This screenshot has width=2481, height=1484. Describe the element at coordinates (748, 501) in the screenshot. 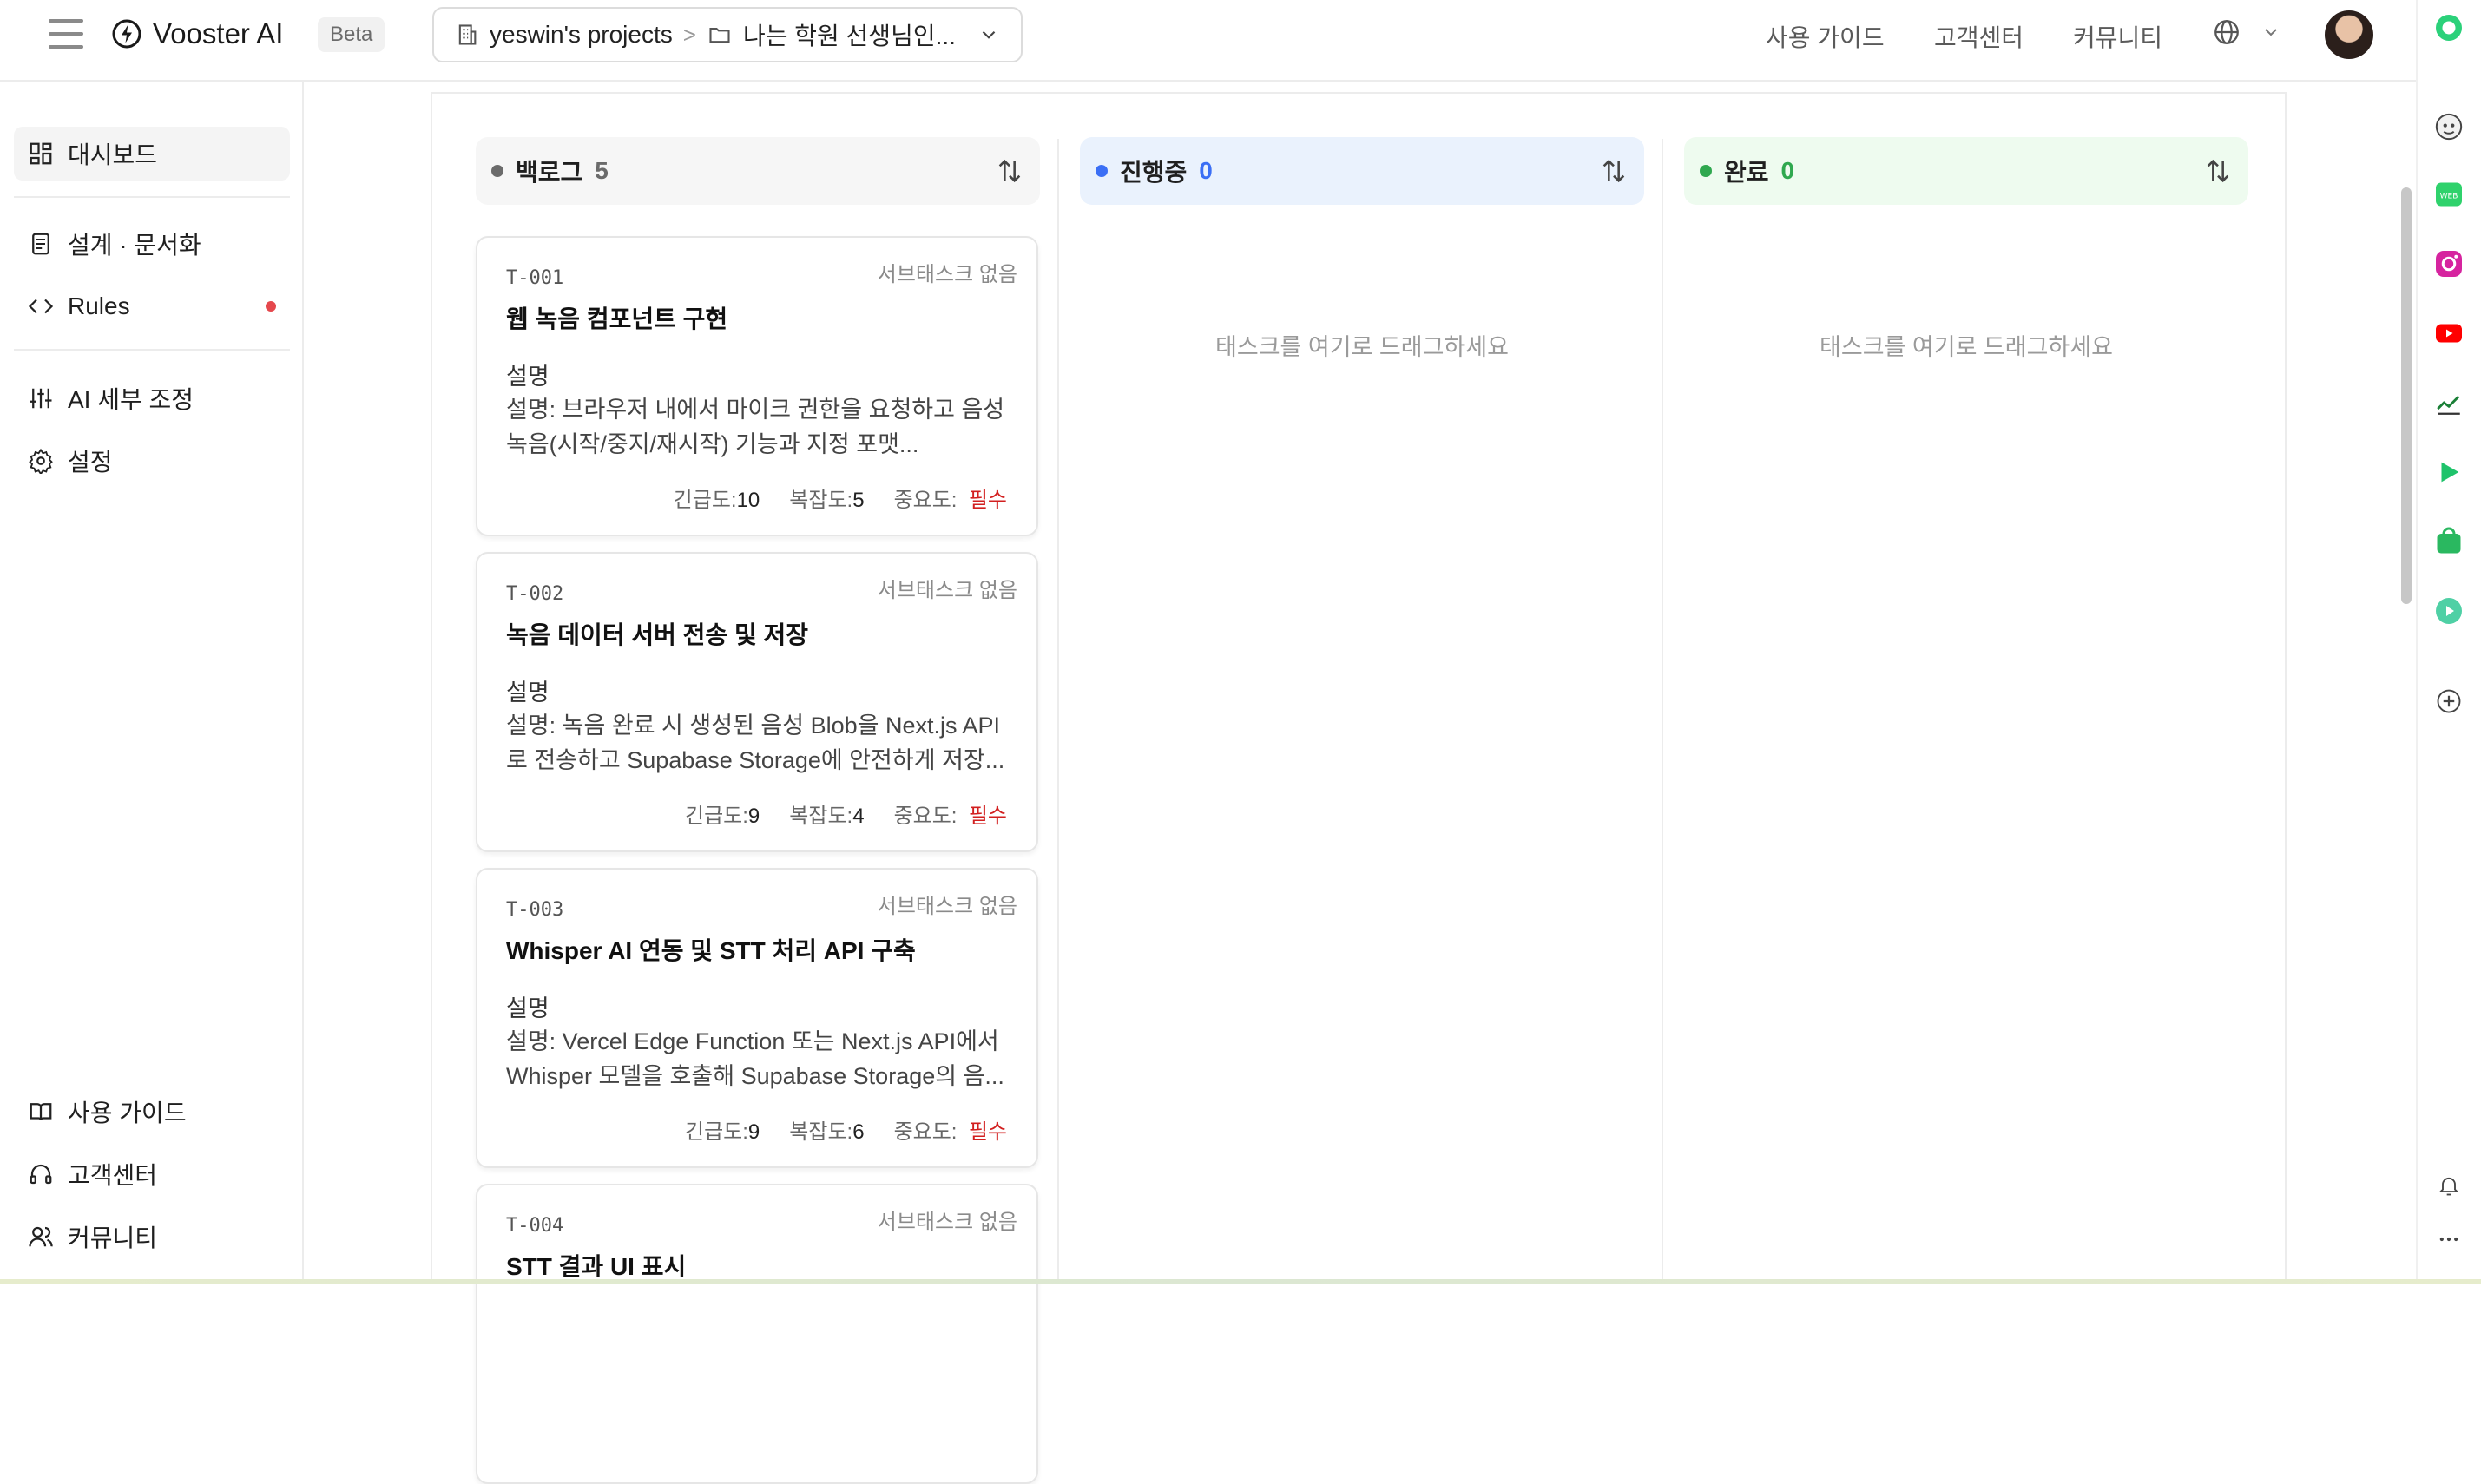

I see `urgency-value: 10` at that location.